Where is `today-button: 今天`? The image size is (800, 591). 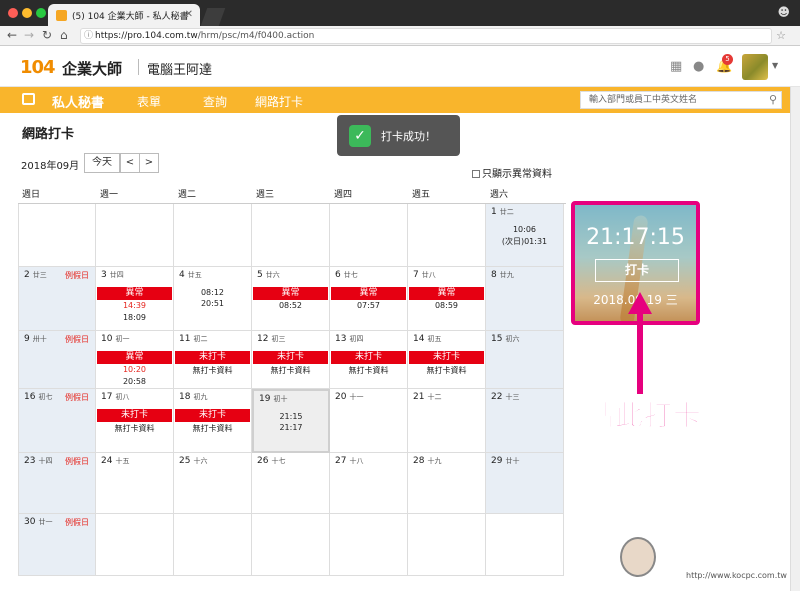 today-button: 今天 is located at coordinates (102, 163).